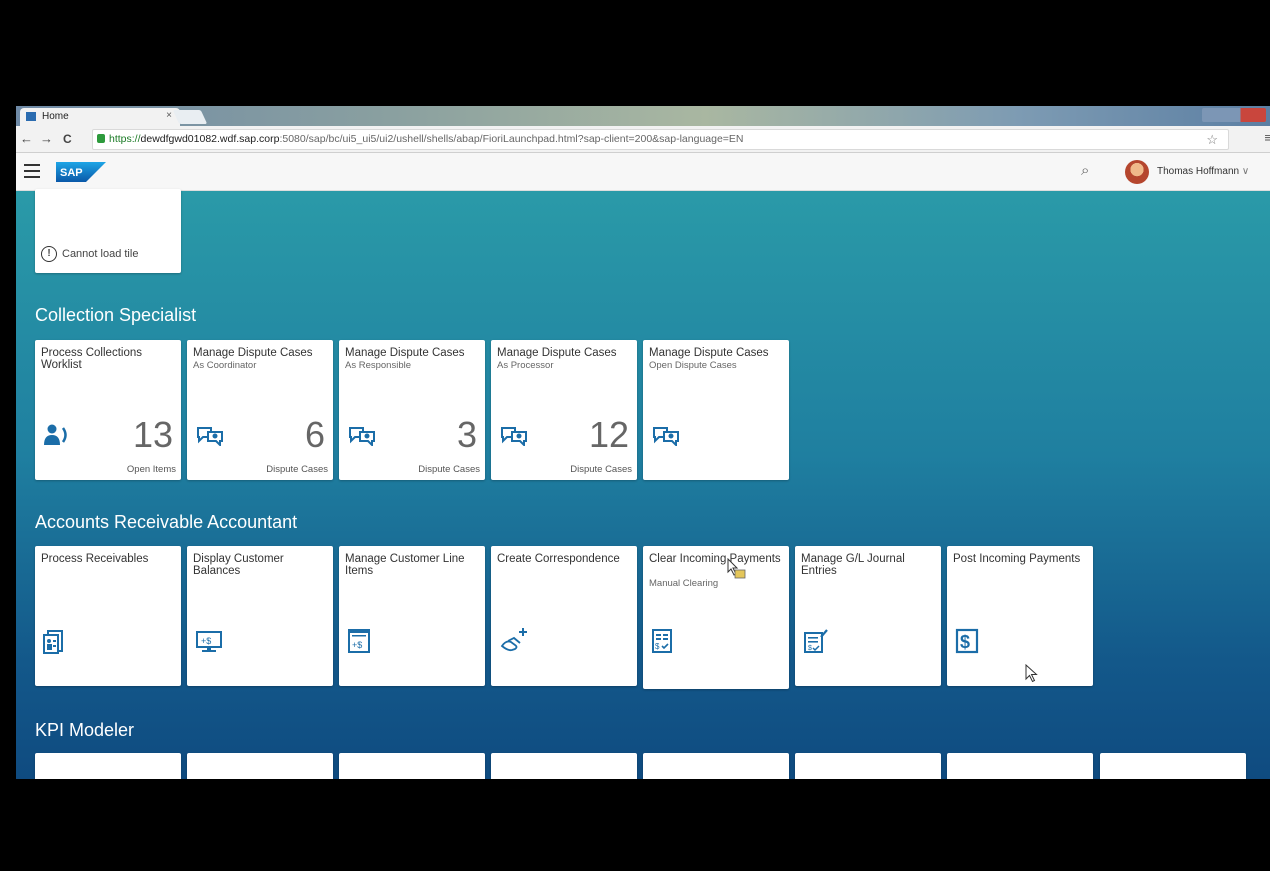  Describe the element at coordinates (116, 315) in the screenshot. I see `group-title-collection-specialist: Collection Specialist` at that location.